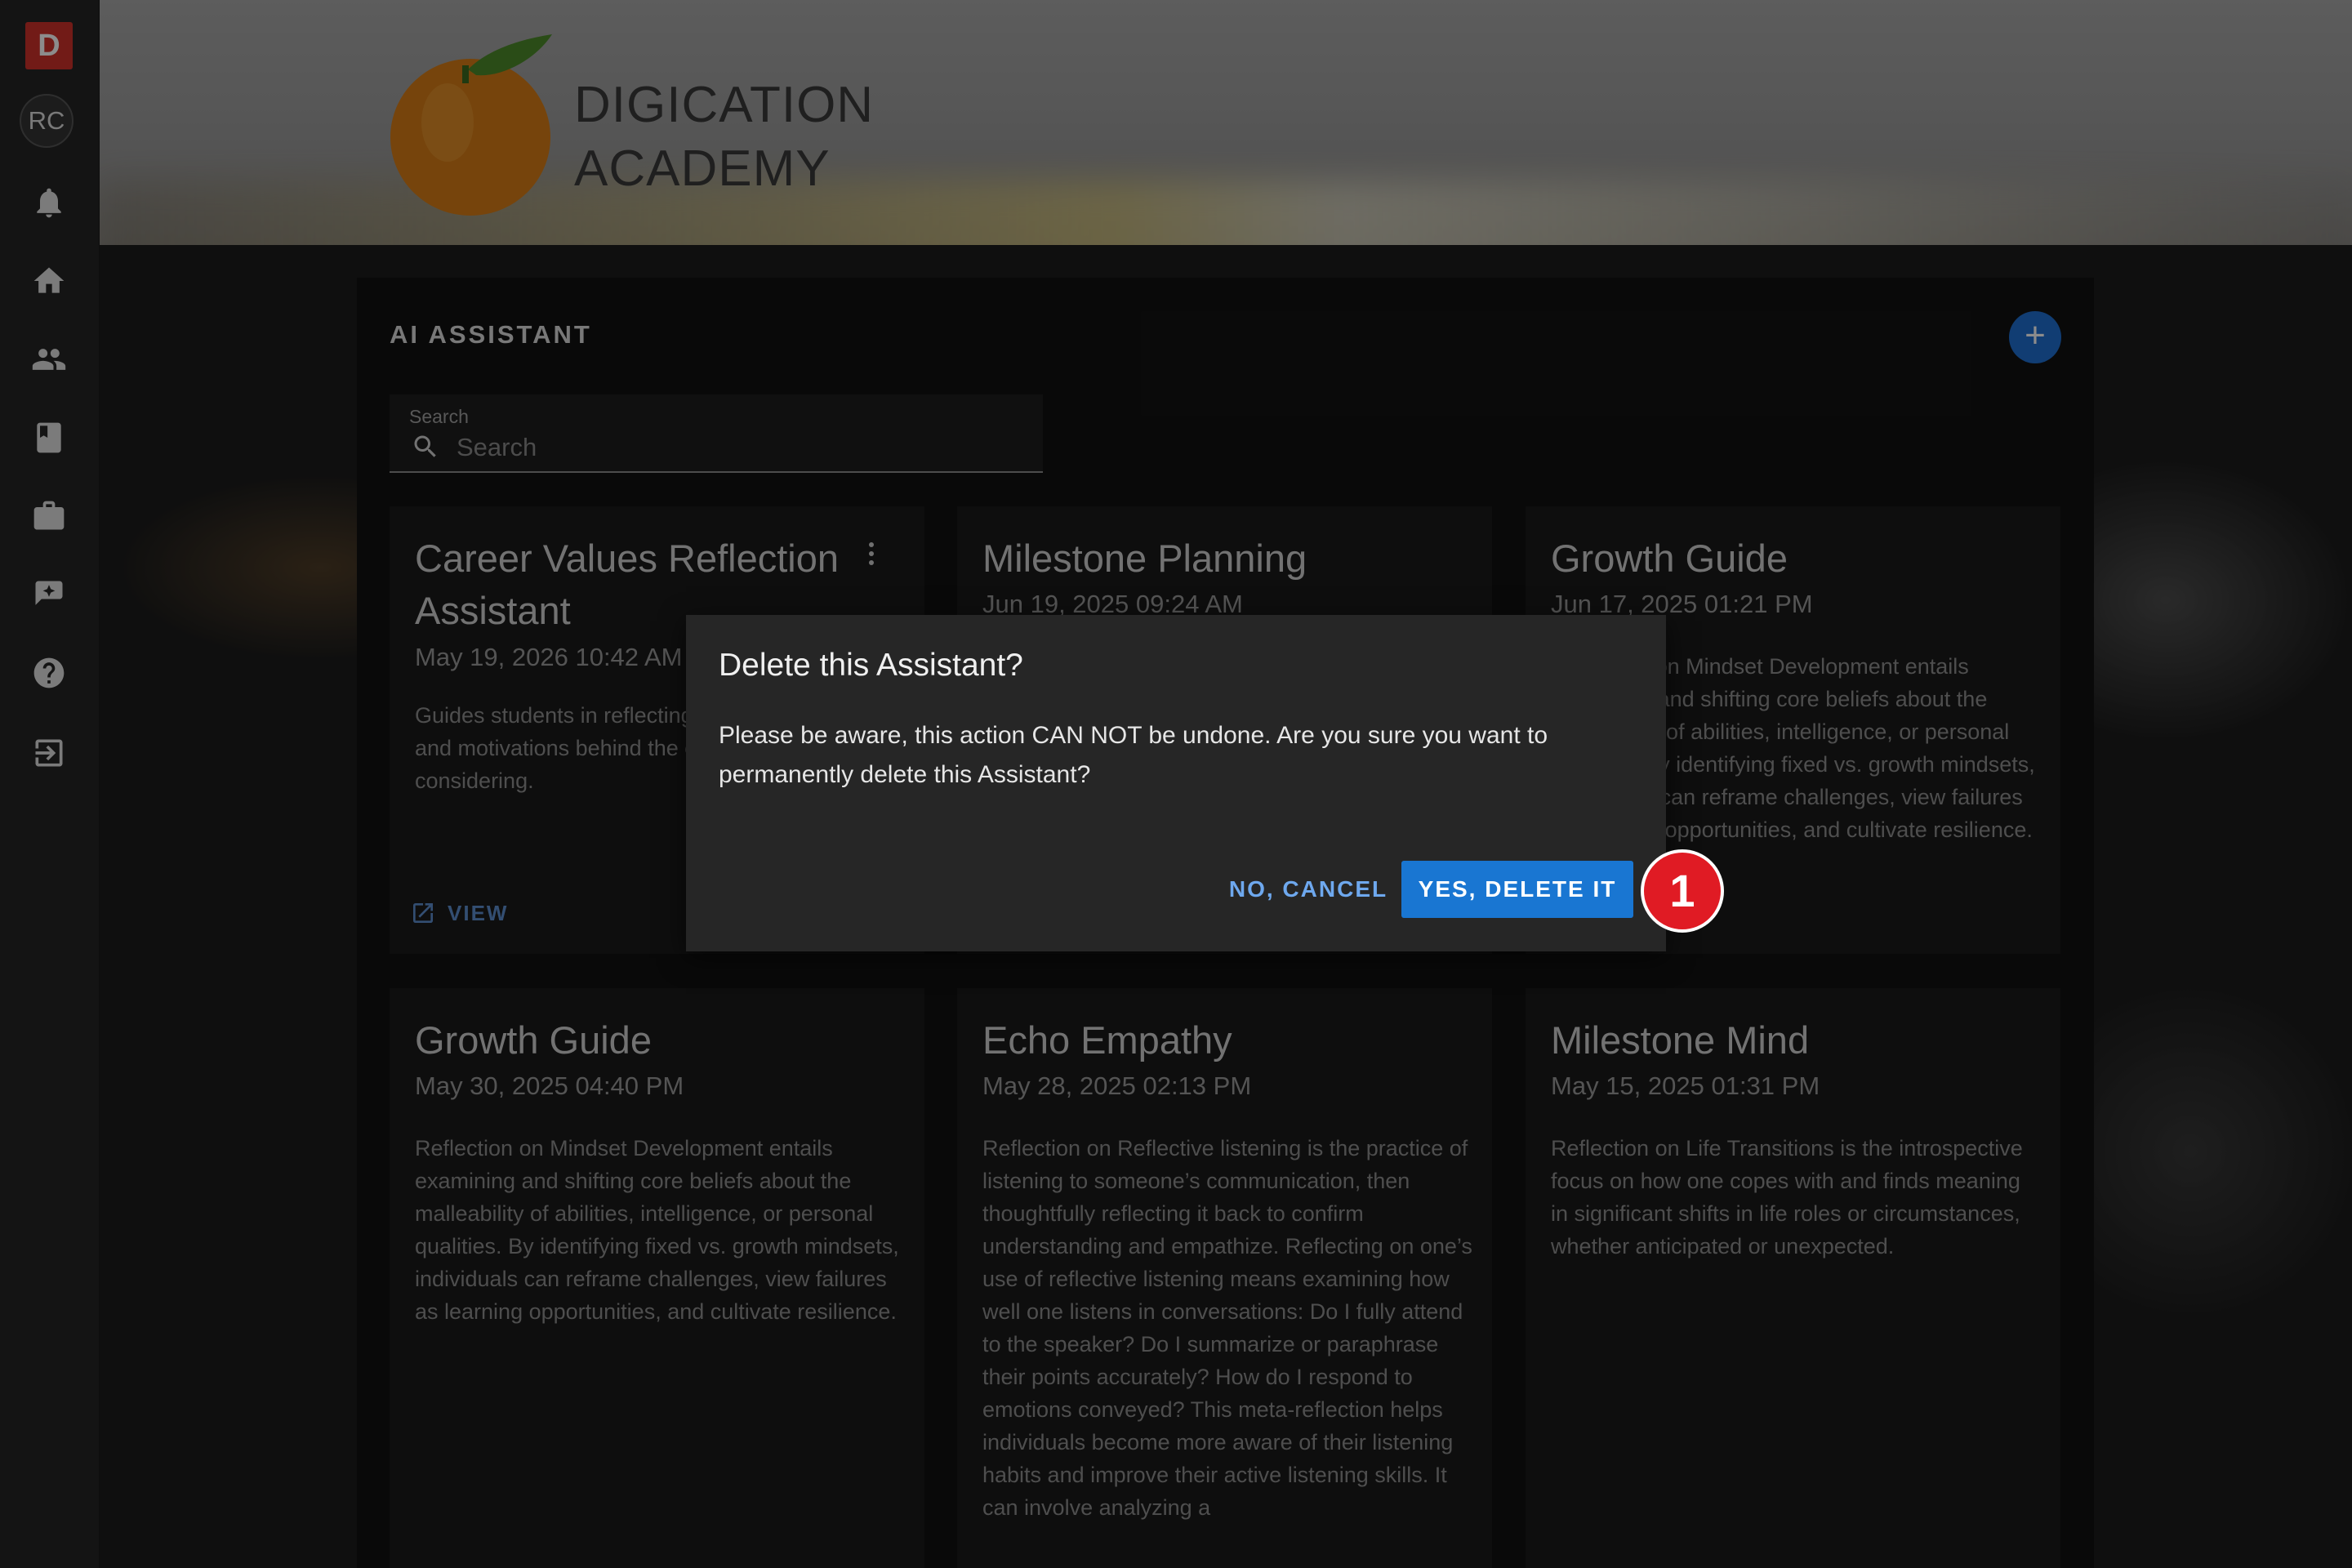  Describe the element at coordinates (871, 665) in the screenshot. I see `dialog-title: Delete this Assistant?` at that location.